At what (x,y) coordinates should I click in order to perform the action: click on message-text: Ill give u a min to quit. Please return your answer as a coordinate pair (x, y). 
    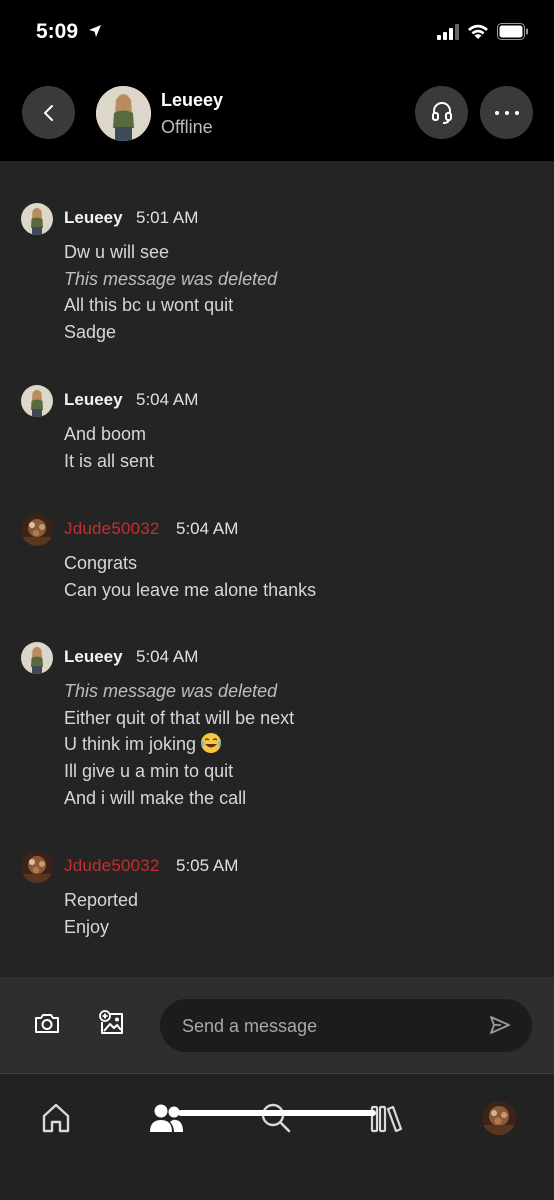
    Looking at the image, I should click on (179, 771).